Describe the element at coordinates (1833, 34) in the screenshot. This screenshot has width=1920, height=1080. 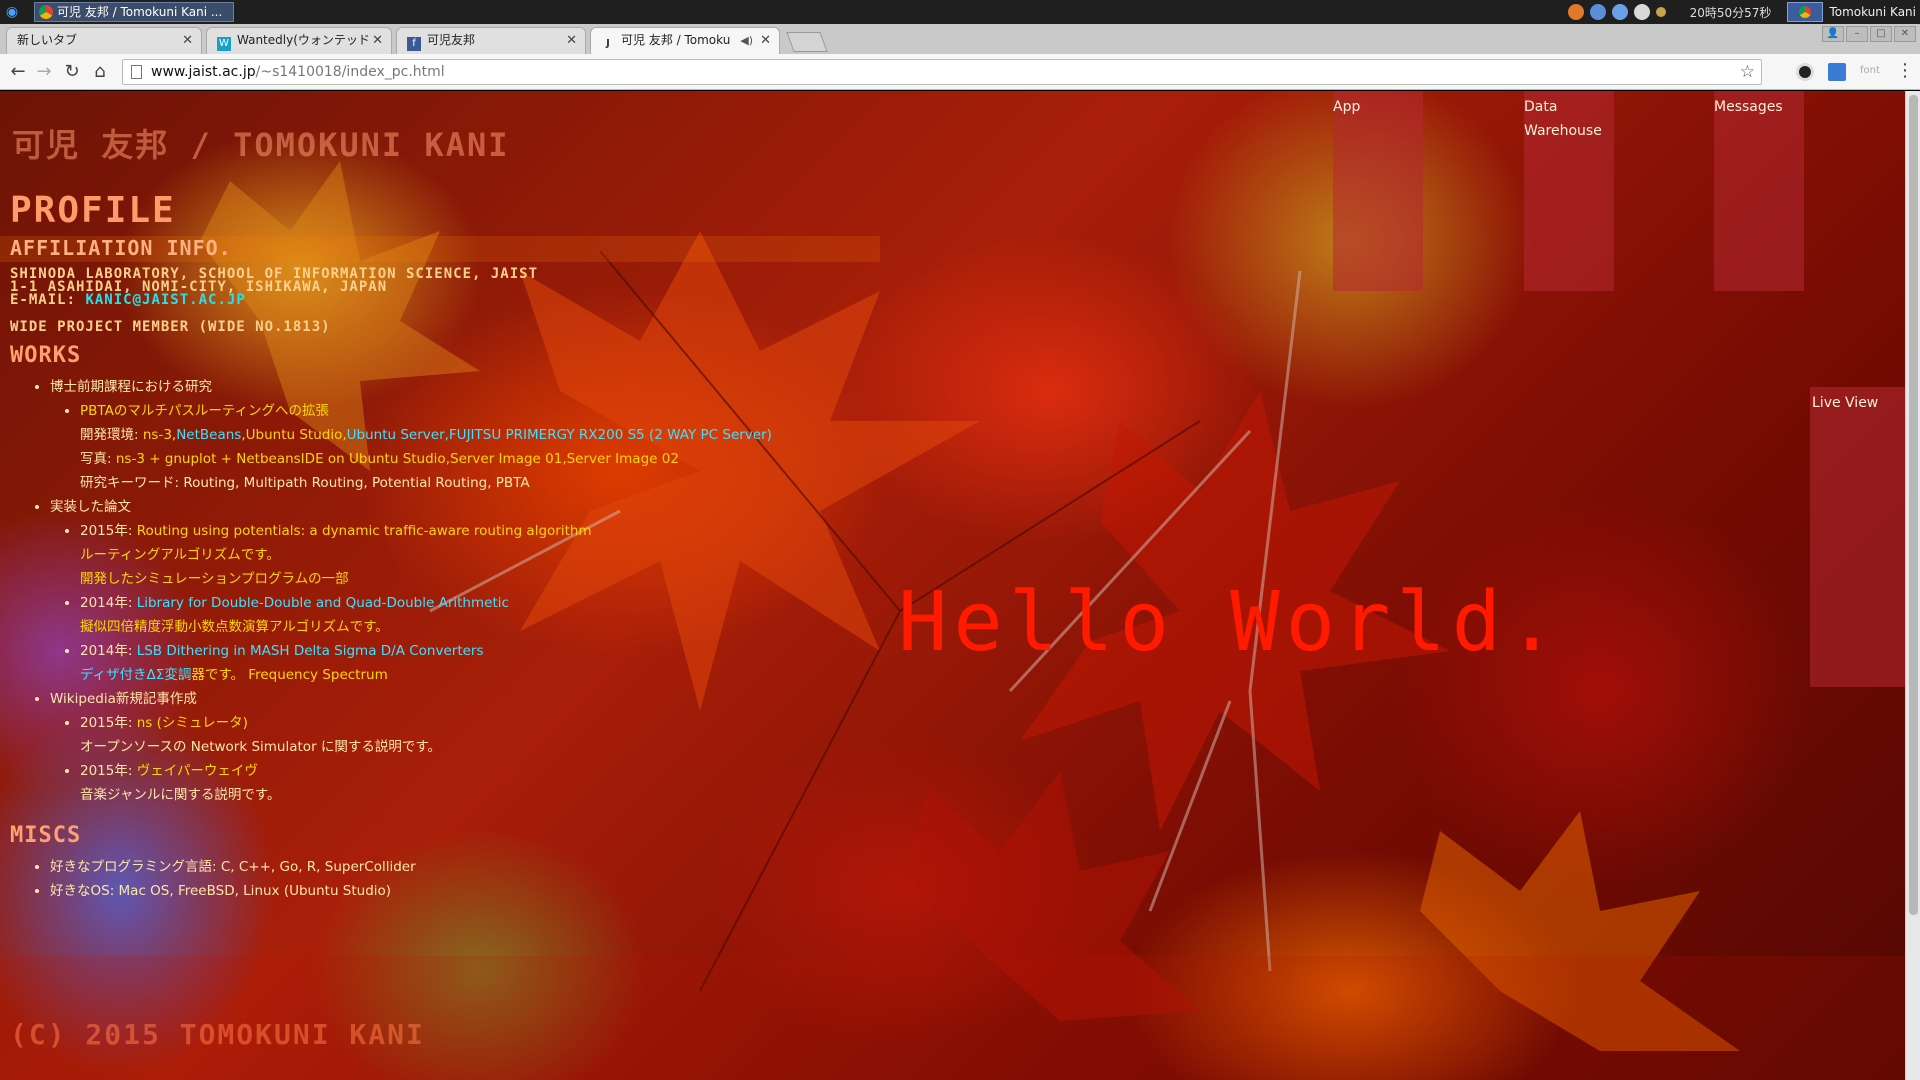
I see `profile-icon: 👤` at that location.